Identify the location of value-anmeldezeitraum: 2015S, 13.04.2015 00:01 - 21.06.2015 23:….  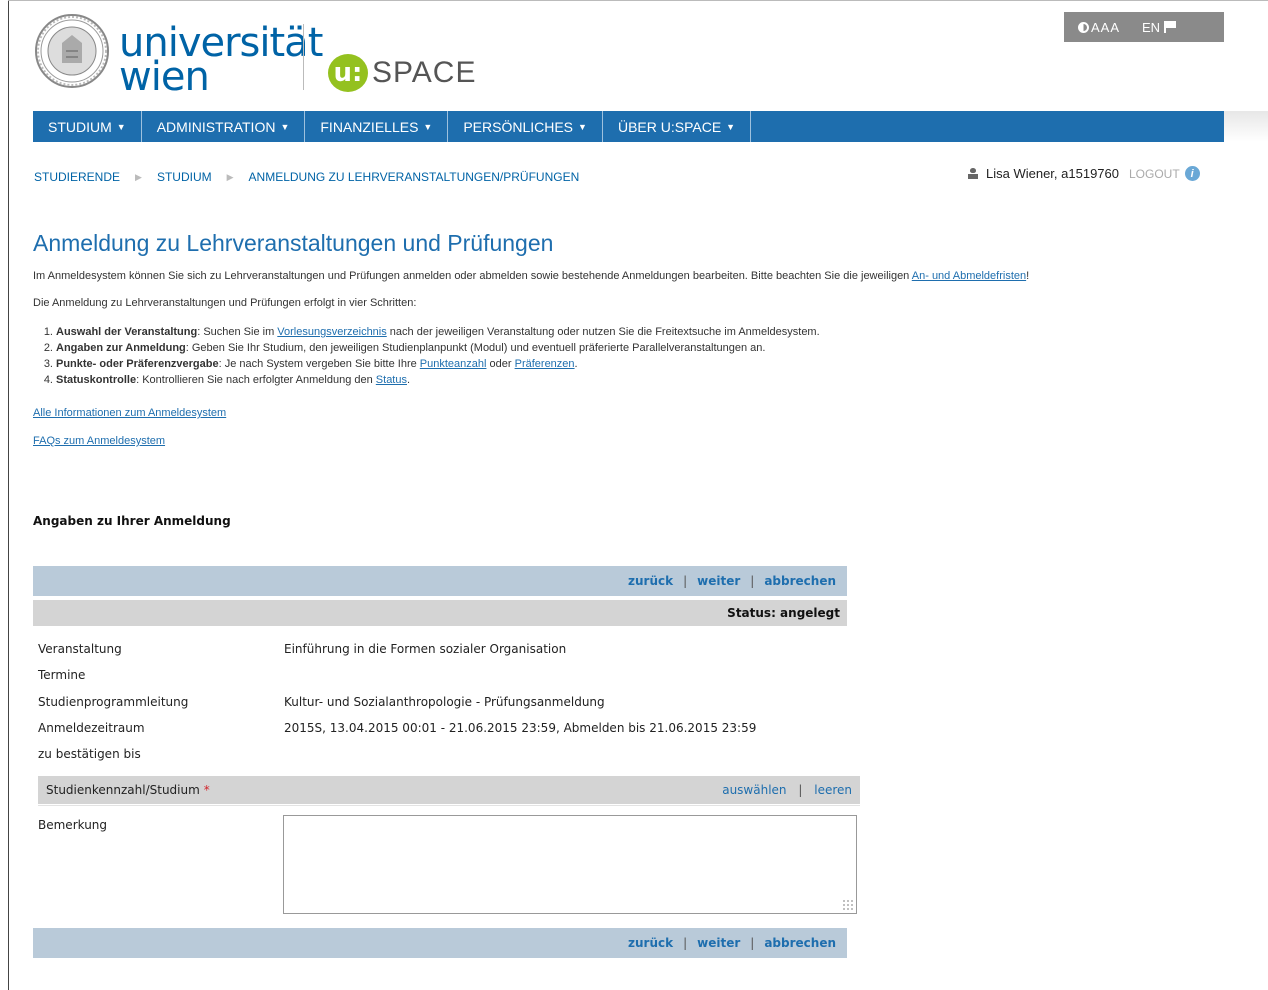
(520, 728).